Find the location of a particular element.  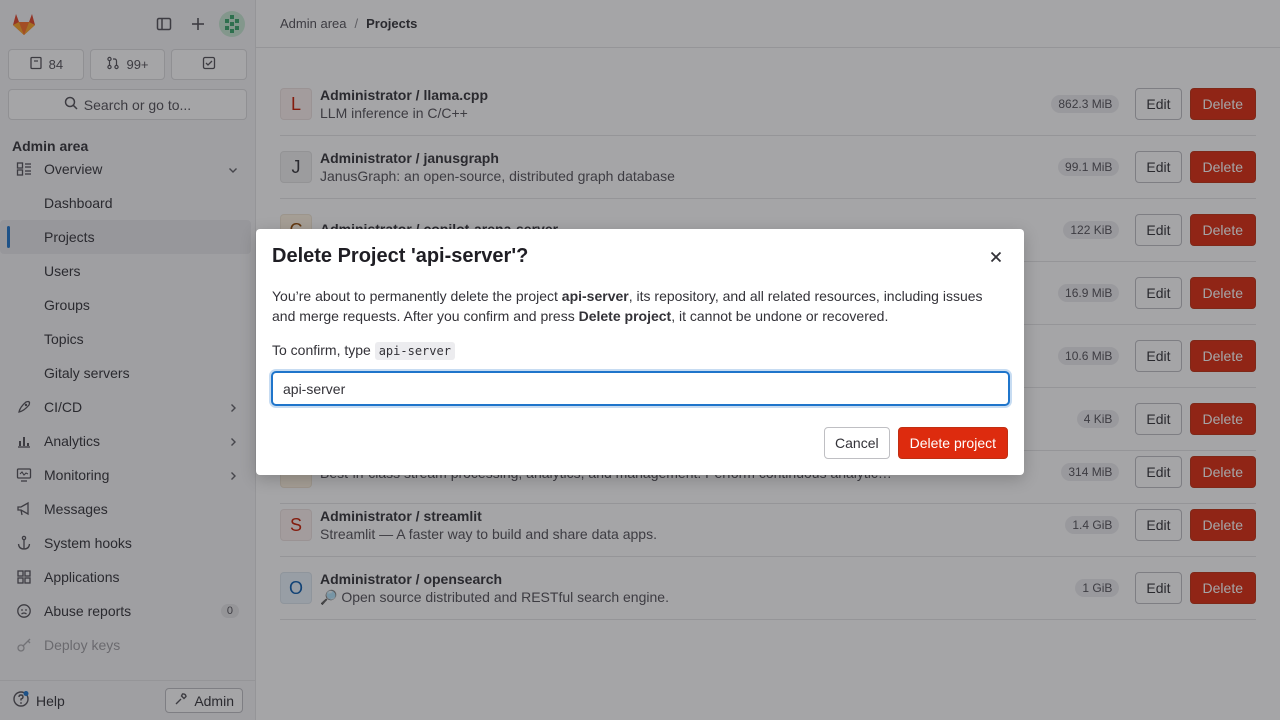

confirm-text: To confirm, type is located at coordinates (323, 350).